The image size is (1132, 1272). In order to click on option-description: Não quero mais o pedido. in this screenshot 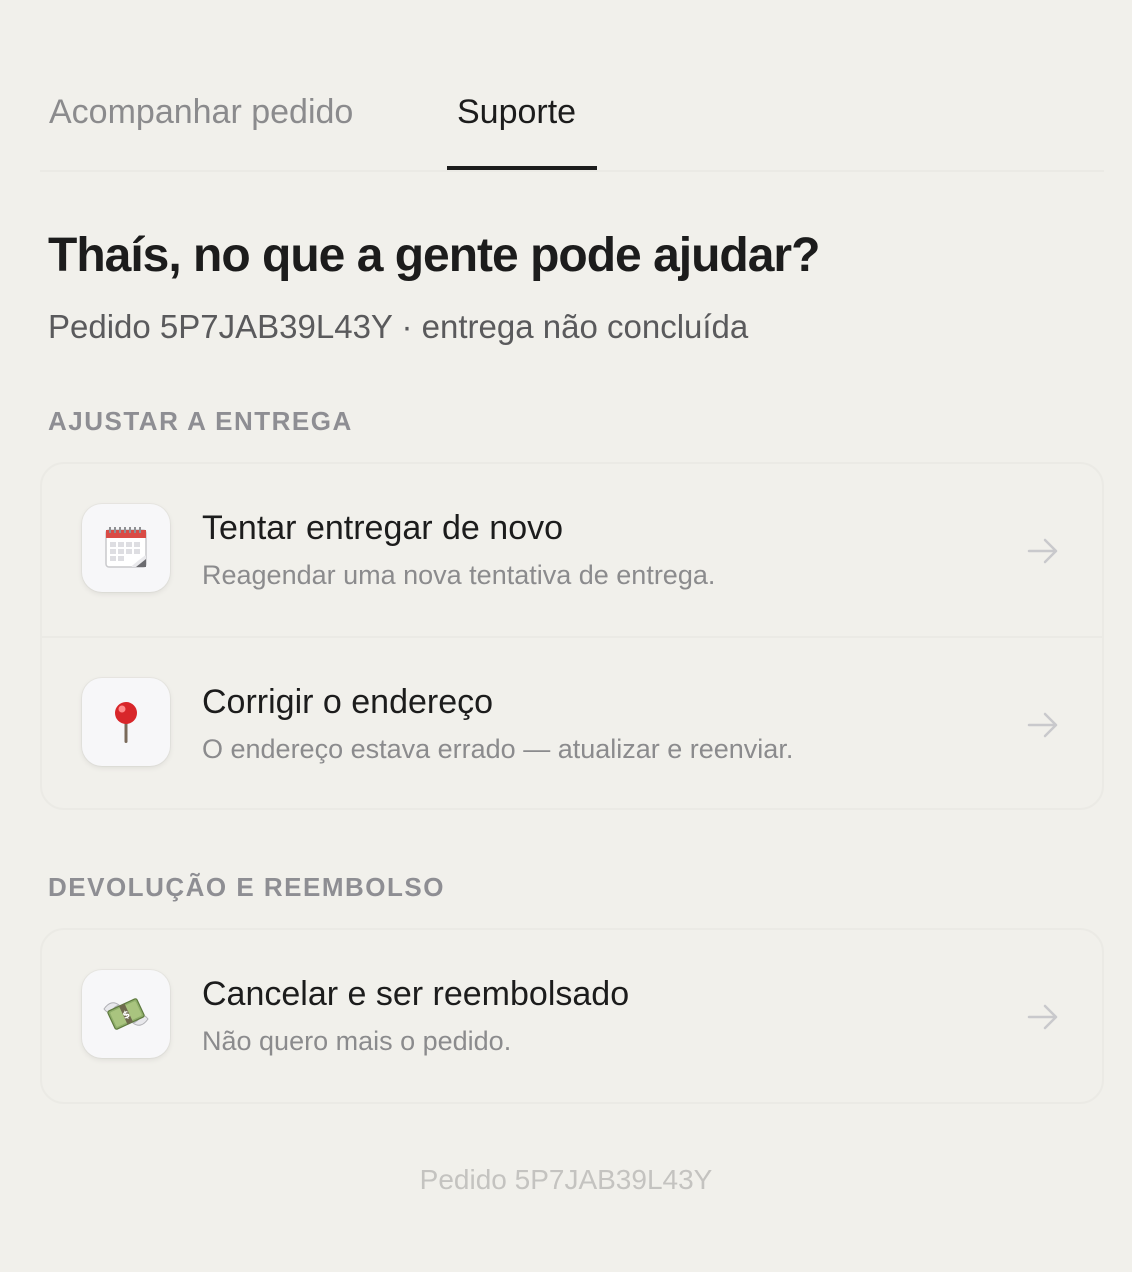, I will do `click(357, 1041)`.